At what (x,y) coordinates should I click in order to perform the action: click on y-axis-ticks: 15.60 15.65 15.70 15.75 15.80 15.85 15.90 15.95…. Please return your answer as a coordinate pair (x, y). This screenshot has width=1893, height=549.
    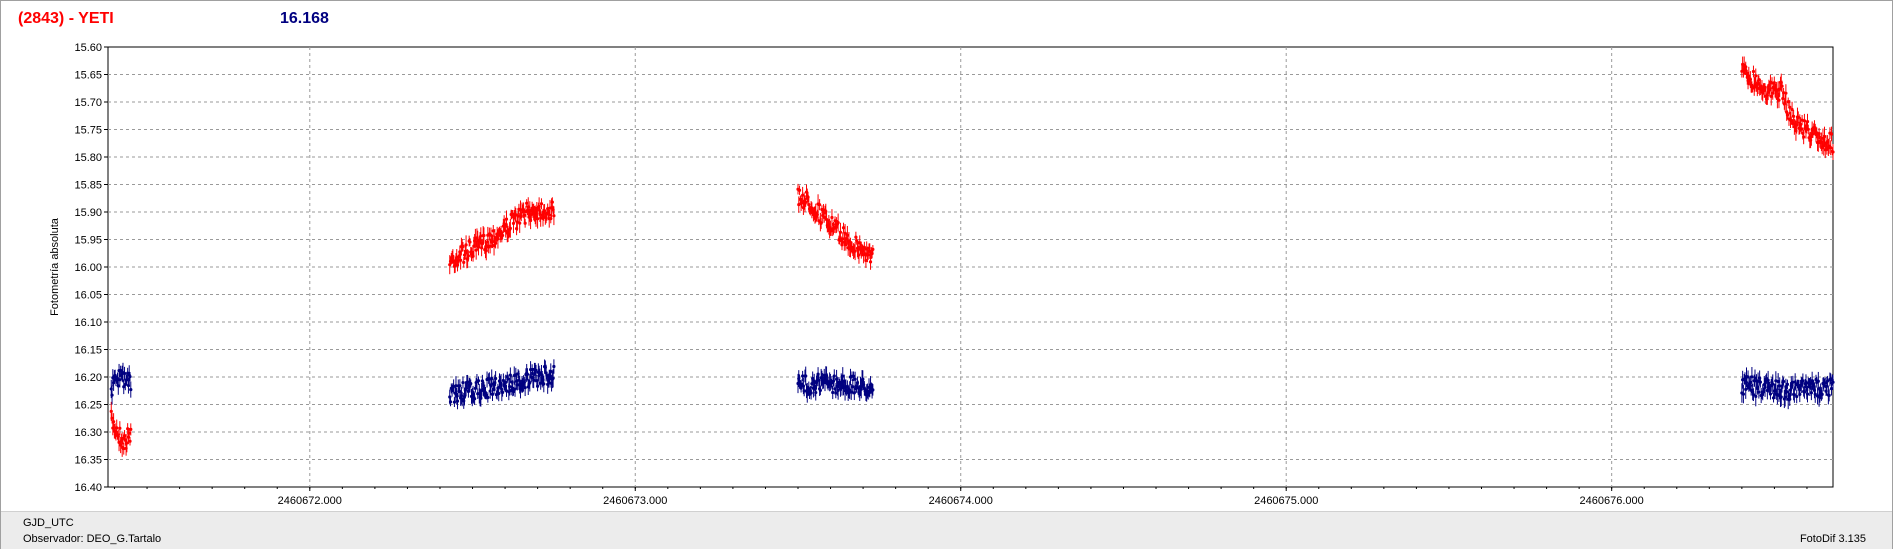
    Looking at the image, I should click on (91, 268).